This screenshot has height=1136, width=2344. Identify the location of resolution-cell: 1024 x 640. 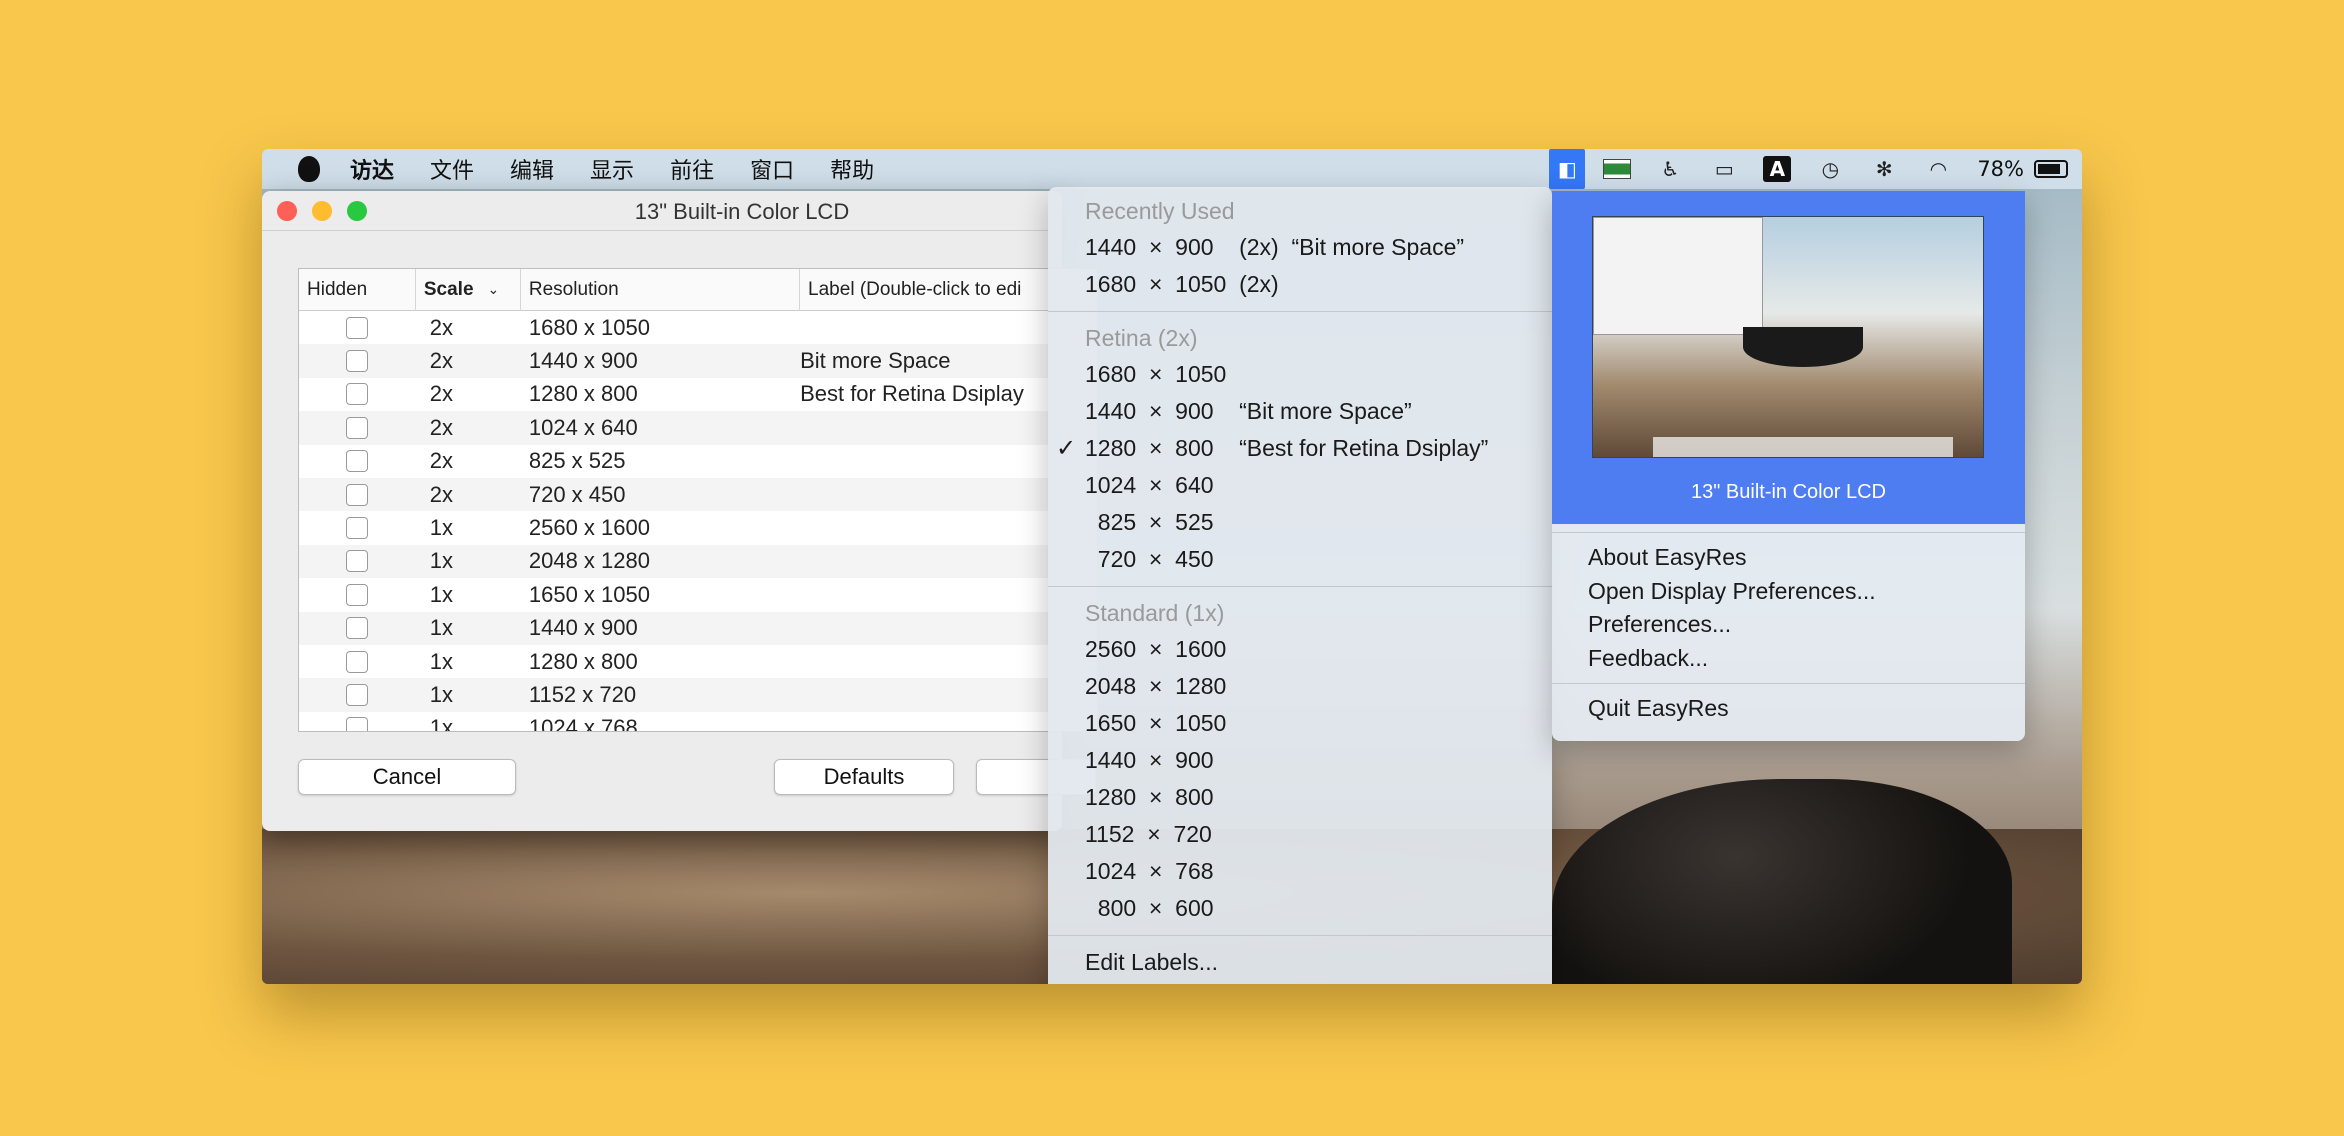
(583, 427).